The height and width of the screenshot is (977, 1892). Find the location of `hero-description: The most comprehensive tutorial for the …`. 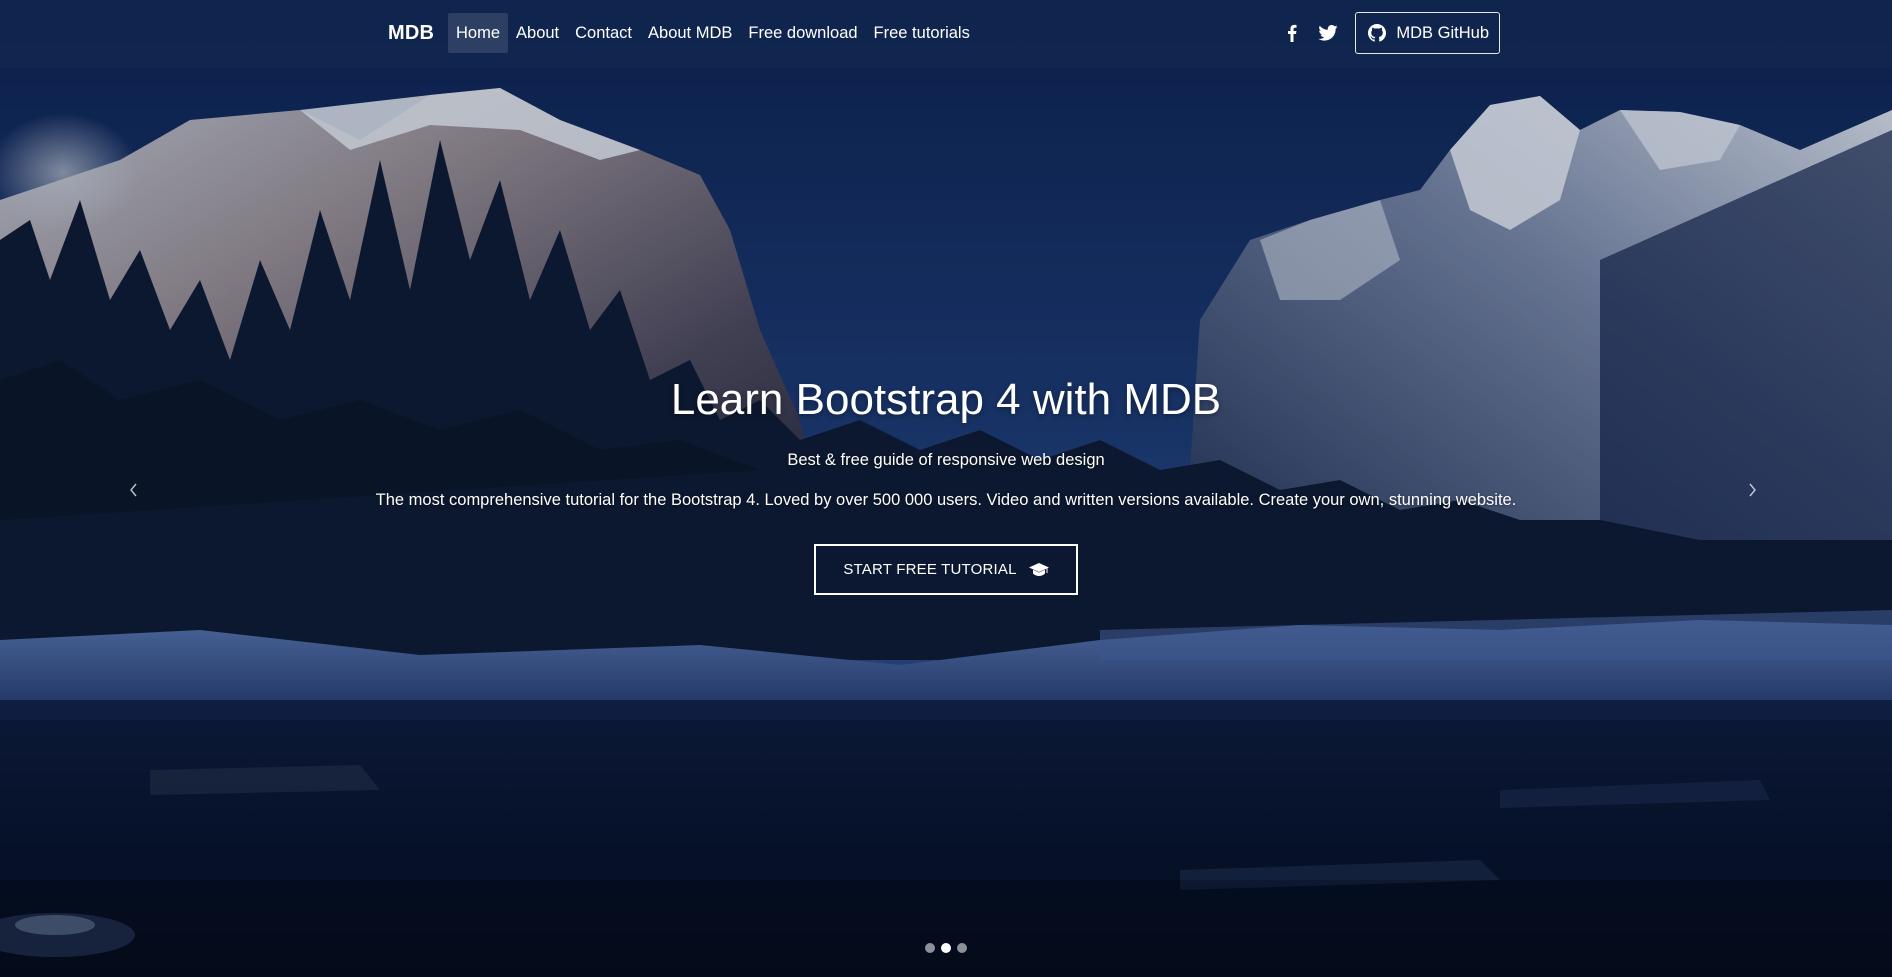

hero-description: The most comprehensive tutorial for the … is located at coordinates (946, 500).